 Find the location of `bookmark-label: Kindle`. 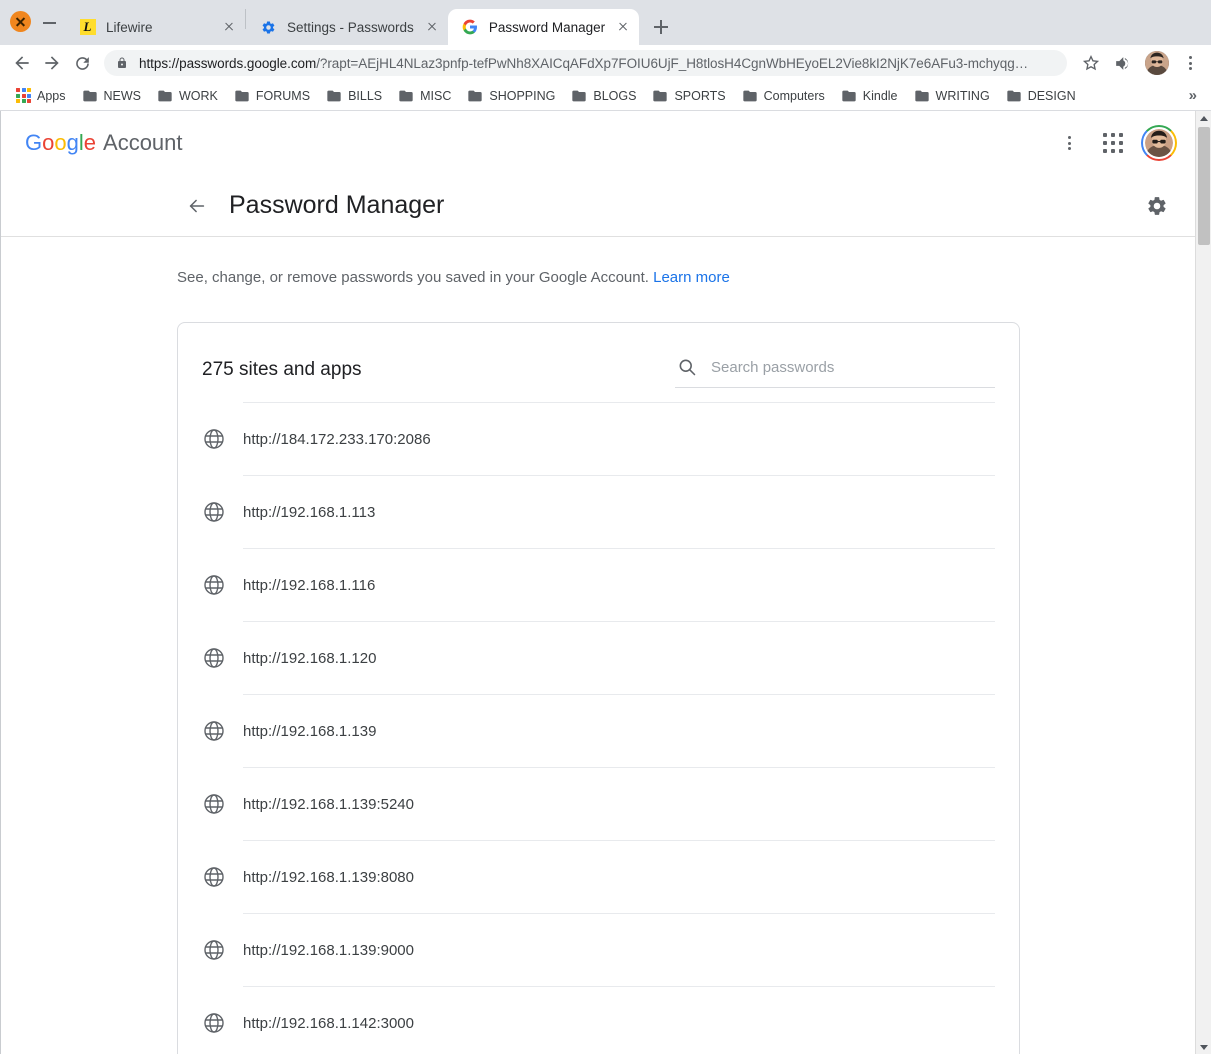

bookmark-label: Kindle is located at coordinates (880, 95).